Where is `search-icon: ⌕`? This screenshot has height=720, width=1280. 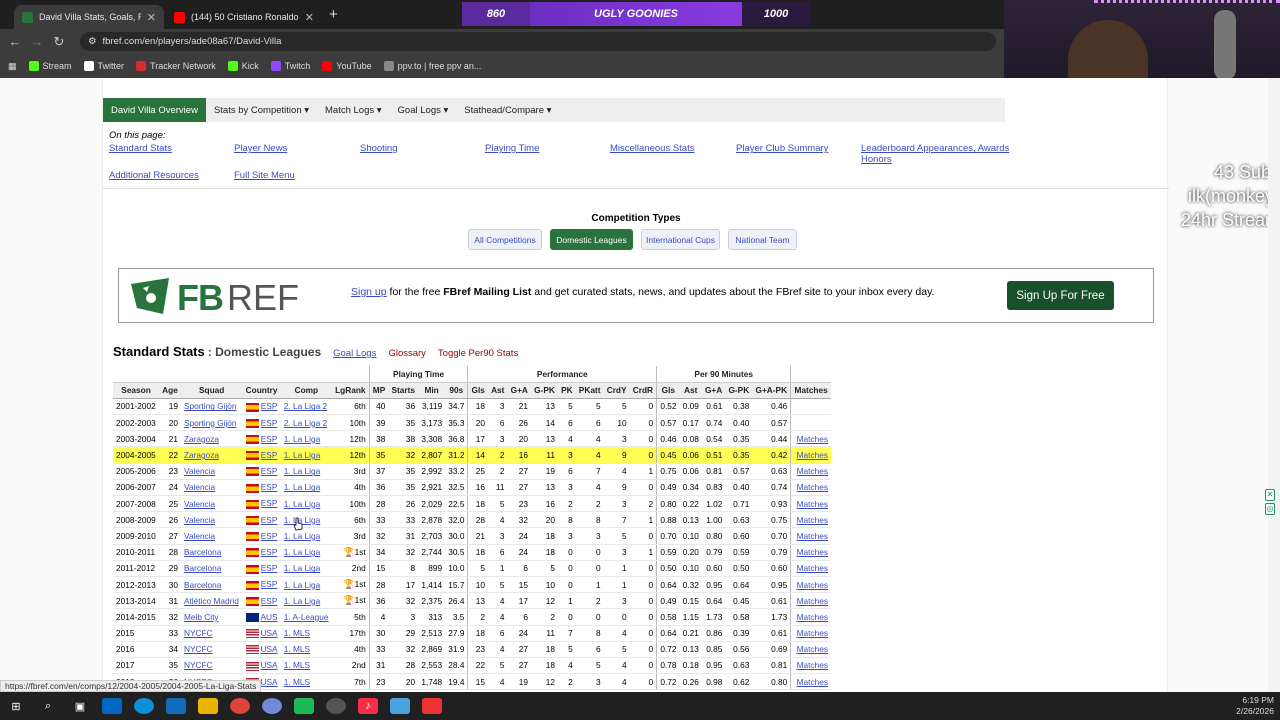
search-icon: ⌕ is located at coordinates (48, 706).